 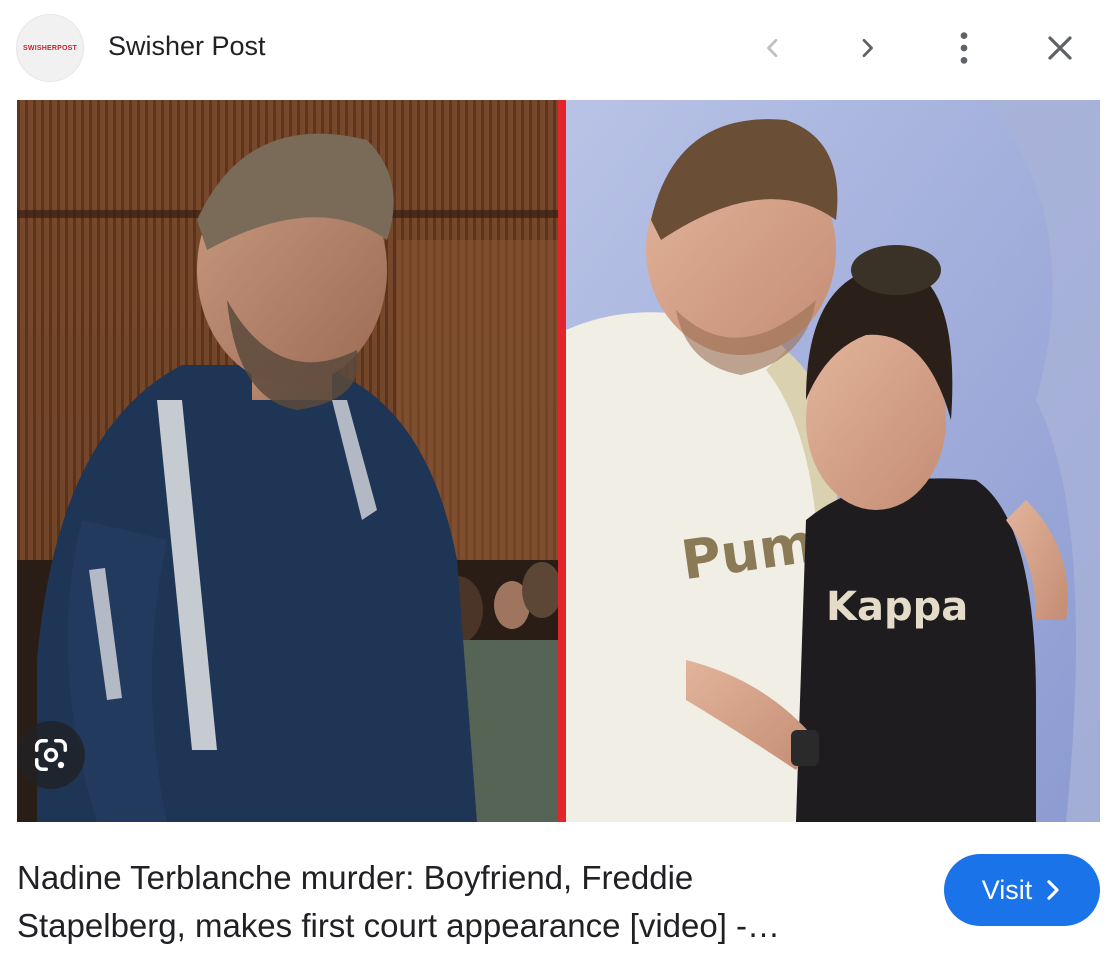 I want to click on site-logo-text: SWISHERPOST, so click(x=50, y=48).